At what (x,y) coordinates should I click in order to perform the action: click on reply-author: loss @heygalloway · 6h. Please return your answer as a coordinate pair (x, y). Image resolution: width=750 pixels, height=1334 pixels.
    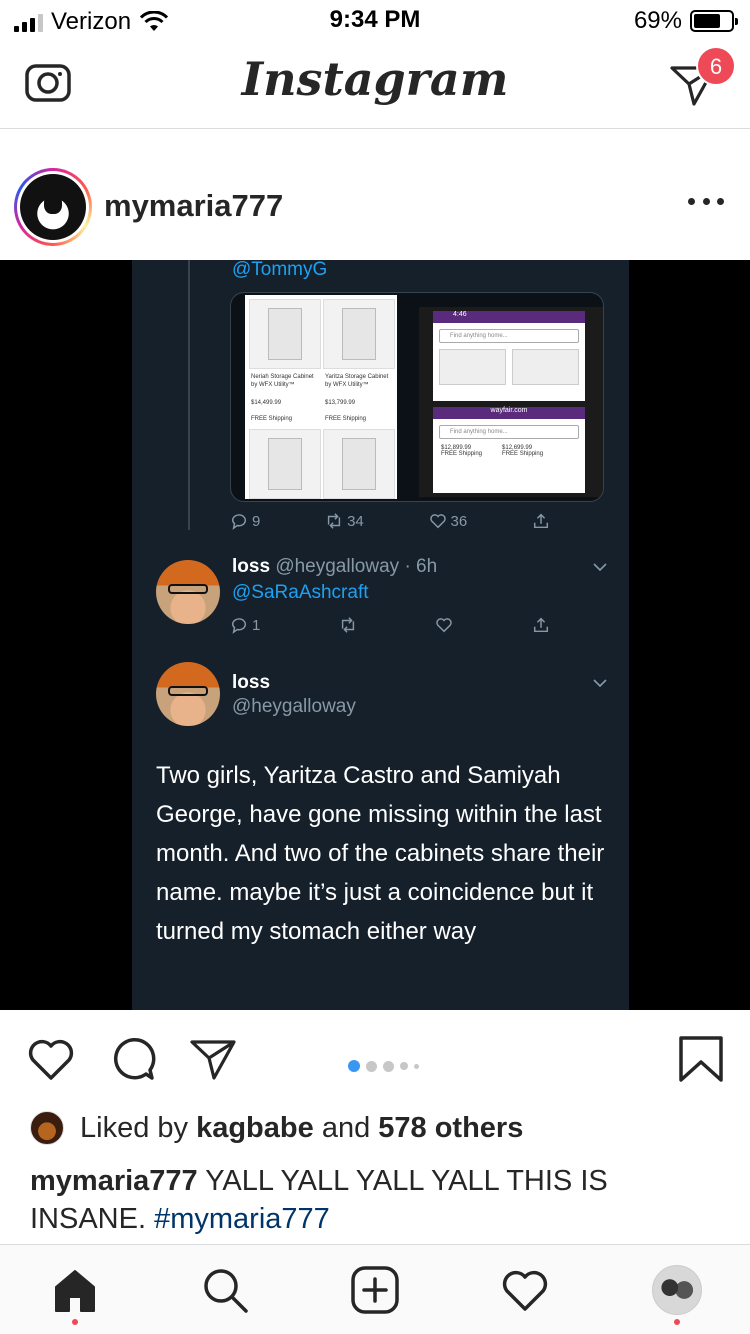
    Looking at the image, I should click on (335, 566).